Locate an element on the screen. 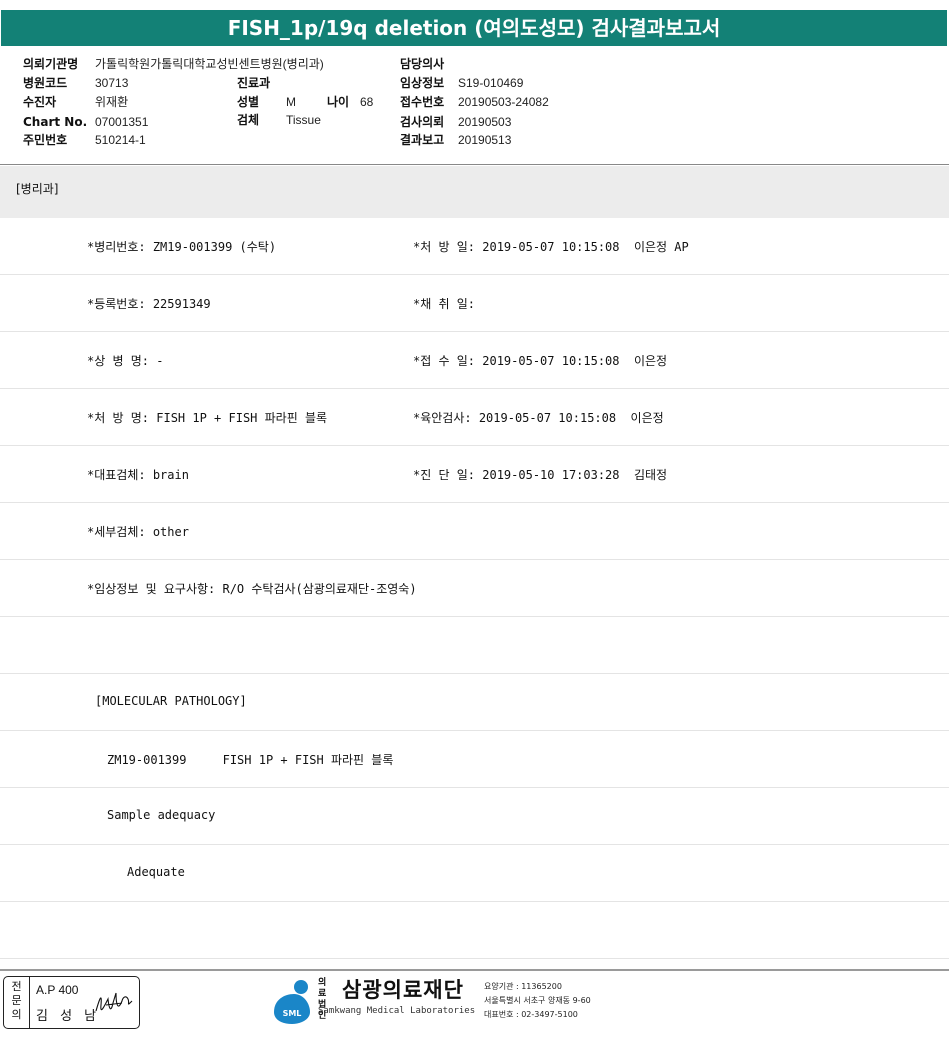 The width and height of the screenshot is (949, 1040). id-value: 510214-1 is located at coordinates (120, 140).